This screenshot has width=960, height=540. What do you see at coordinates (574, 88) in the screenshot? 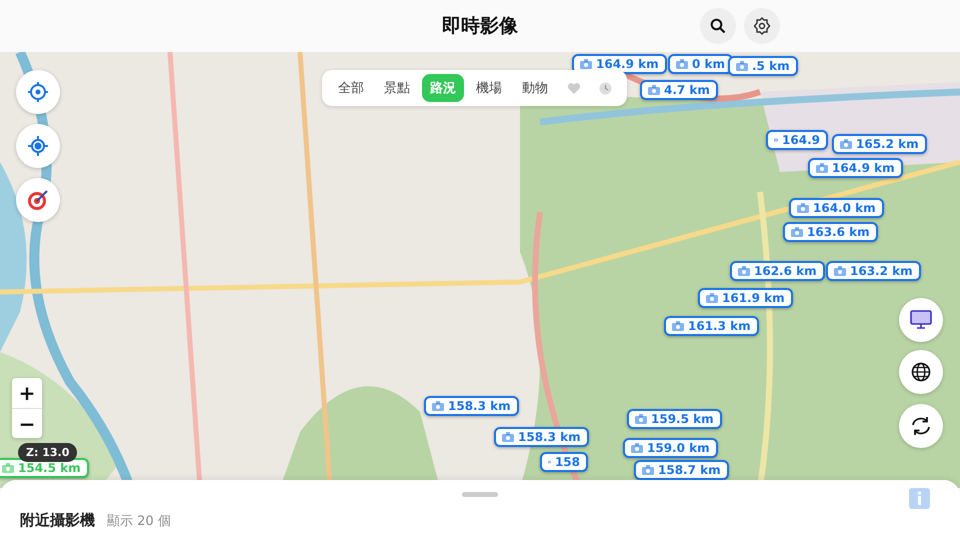
I see `heart-icon` at bounding box center [574, 88].